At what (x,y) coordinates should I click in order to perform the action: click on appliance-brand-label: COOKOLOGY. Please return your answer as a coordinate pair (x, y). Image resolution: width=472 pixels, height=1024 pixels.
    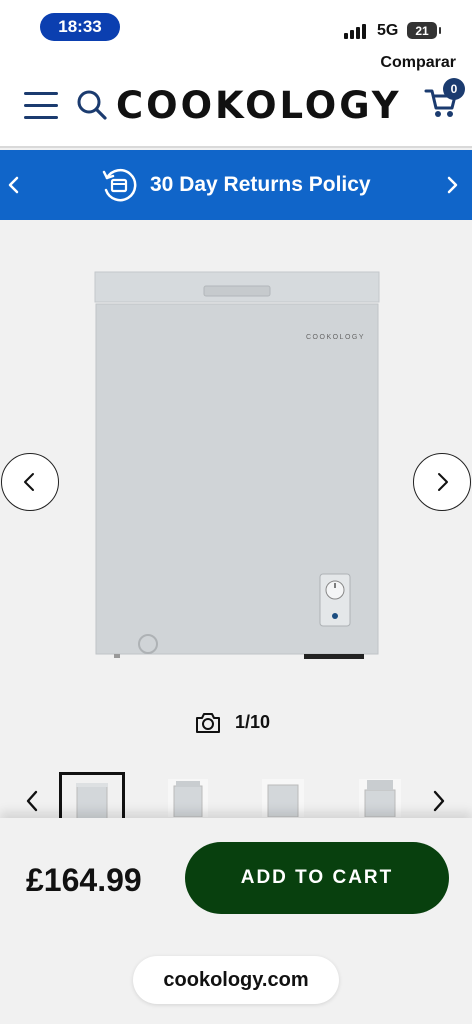
    Looking at the image, I should click on (335, 337).